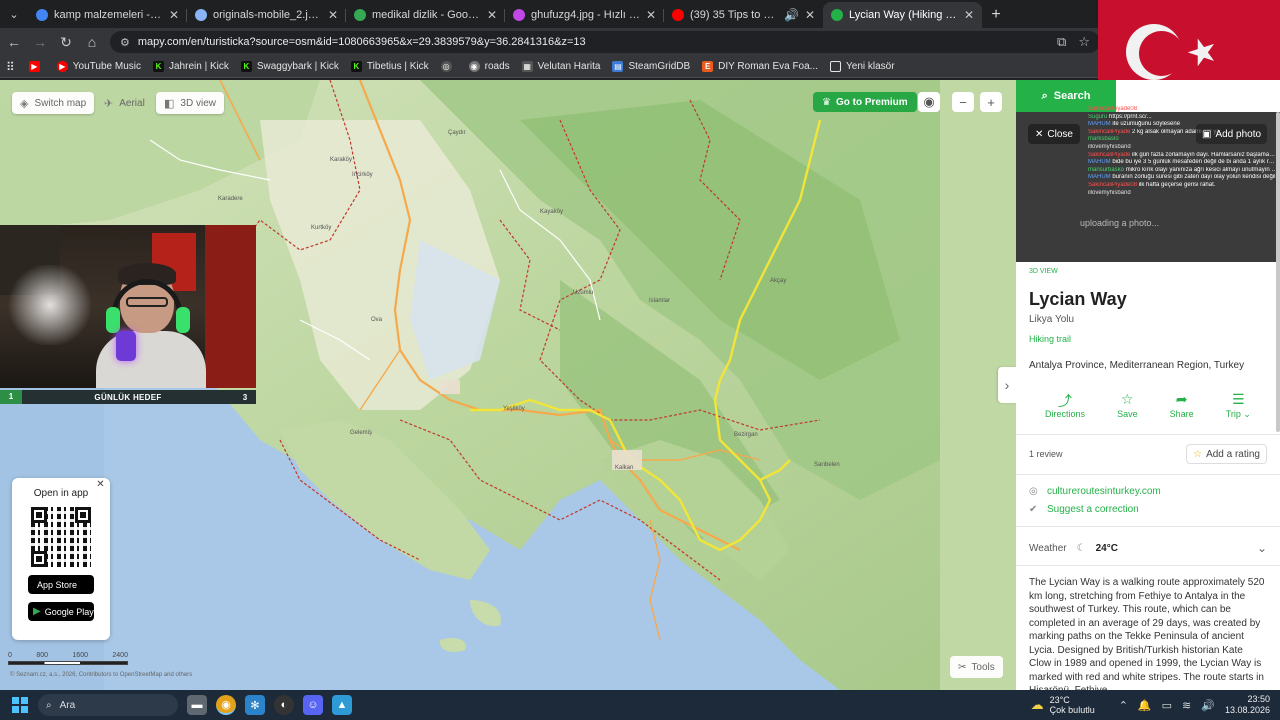  I want to click on file-explorer-icon: ▬, so click(197, 705).